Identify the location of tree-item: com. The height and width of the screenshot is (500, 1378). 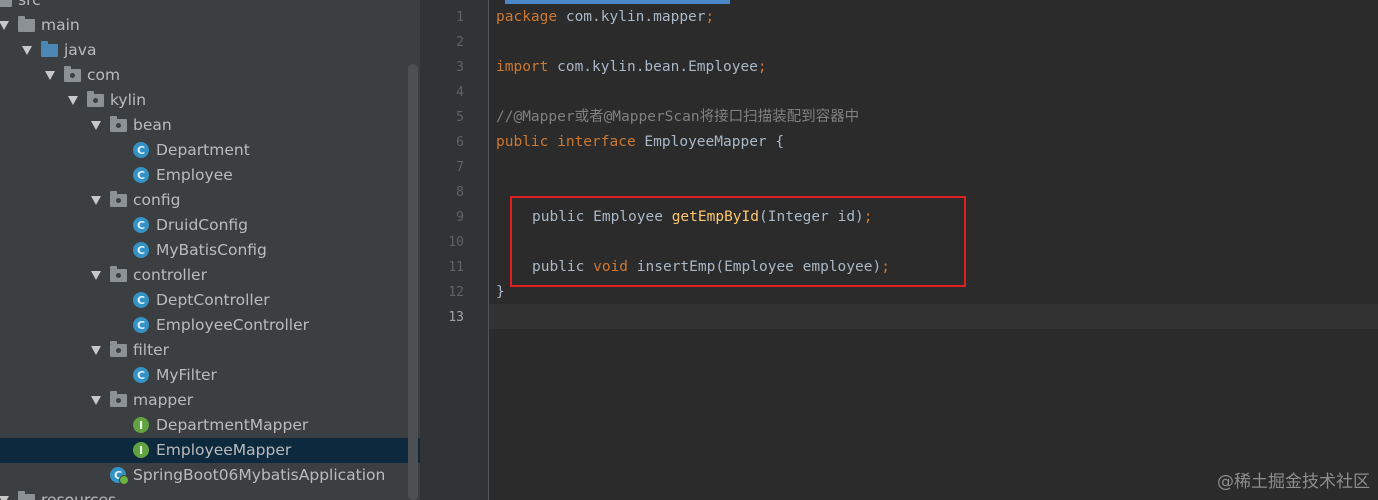
(210, 75).